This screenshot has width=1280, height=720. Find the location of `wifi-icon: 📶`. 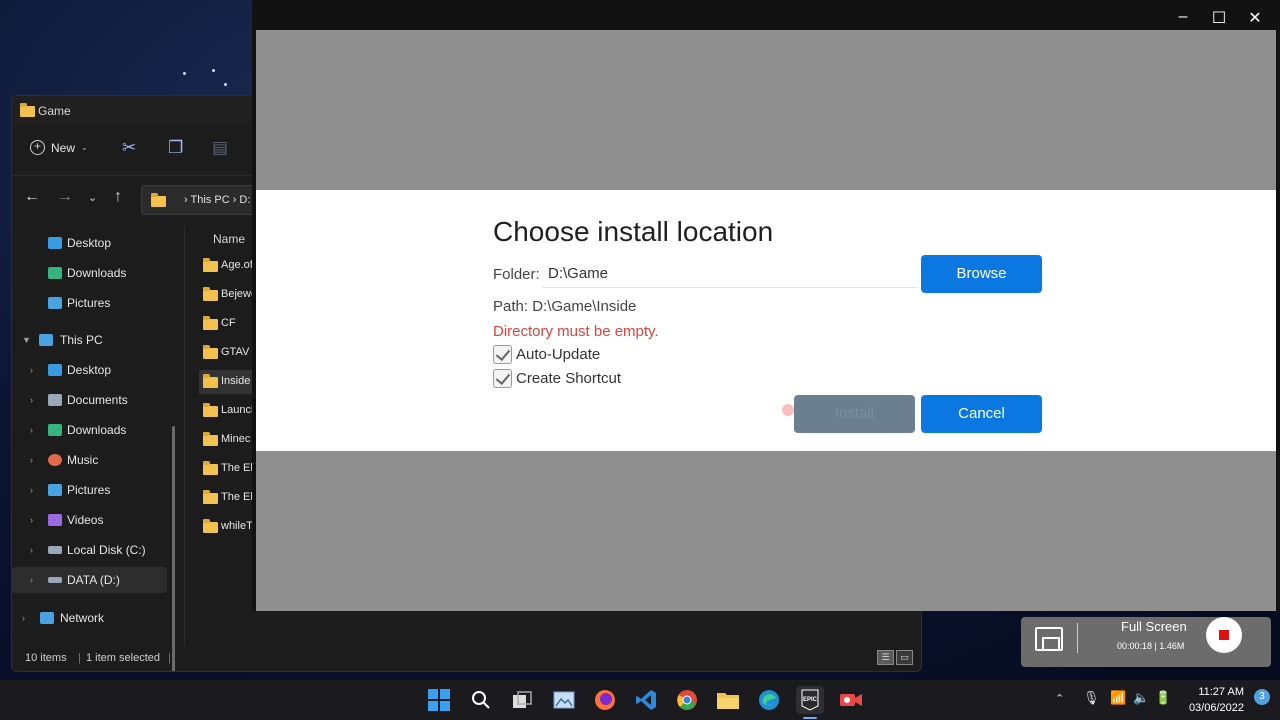

wifi-icon: 📶 is located at coordinates (1118, 698).